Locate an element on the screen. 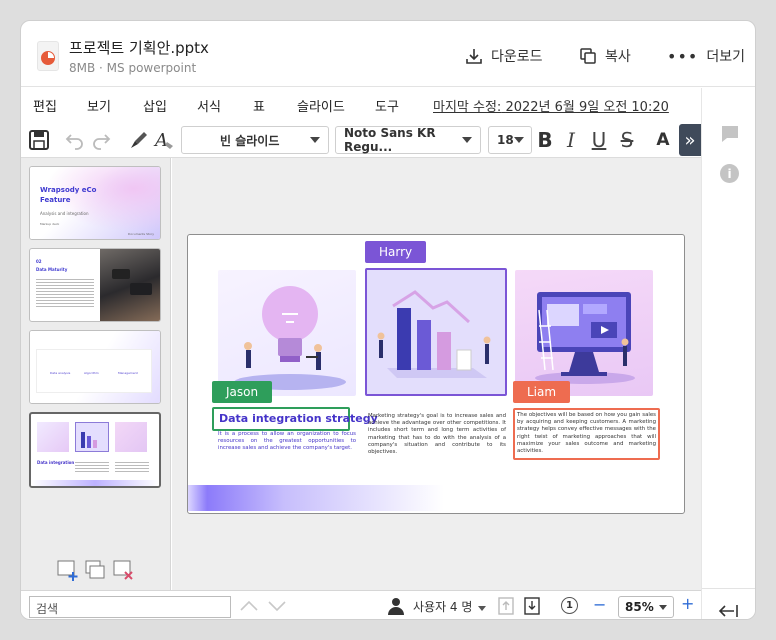 This screenshot has height=640, width=776. zoom-out-button: − is located at coordinates (599, 604).